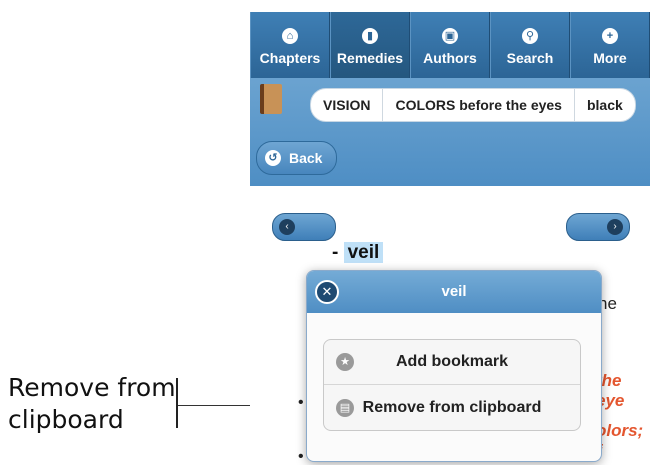 The height and width of the screenshot is (465, 650). I want to click on breadcrumb-item-vision: VISION, so click(347, 105).